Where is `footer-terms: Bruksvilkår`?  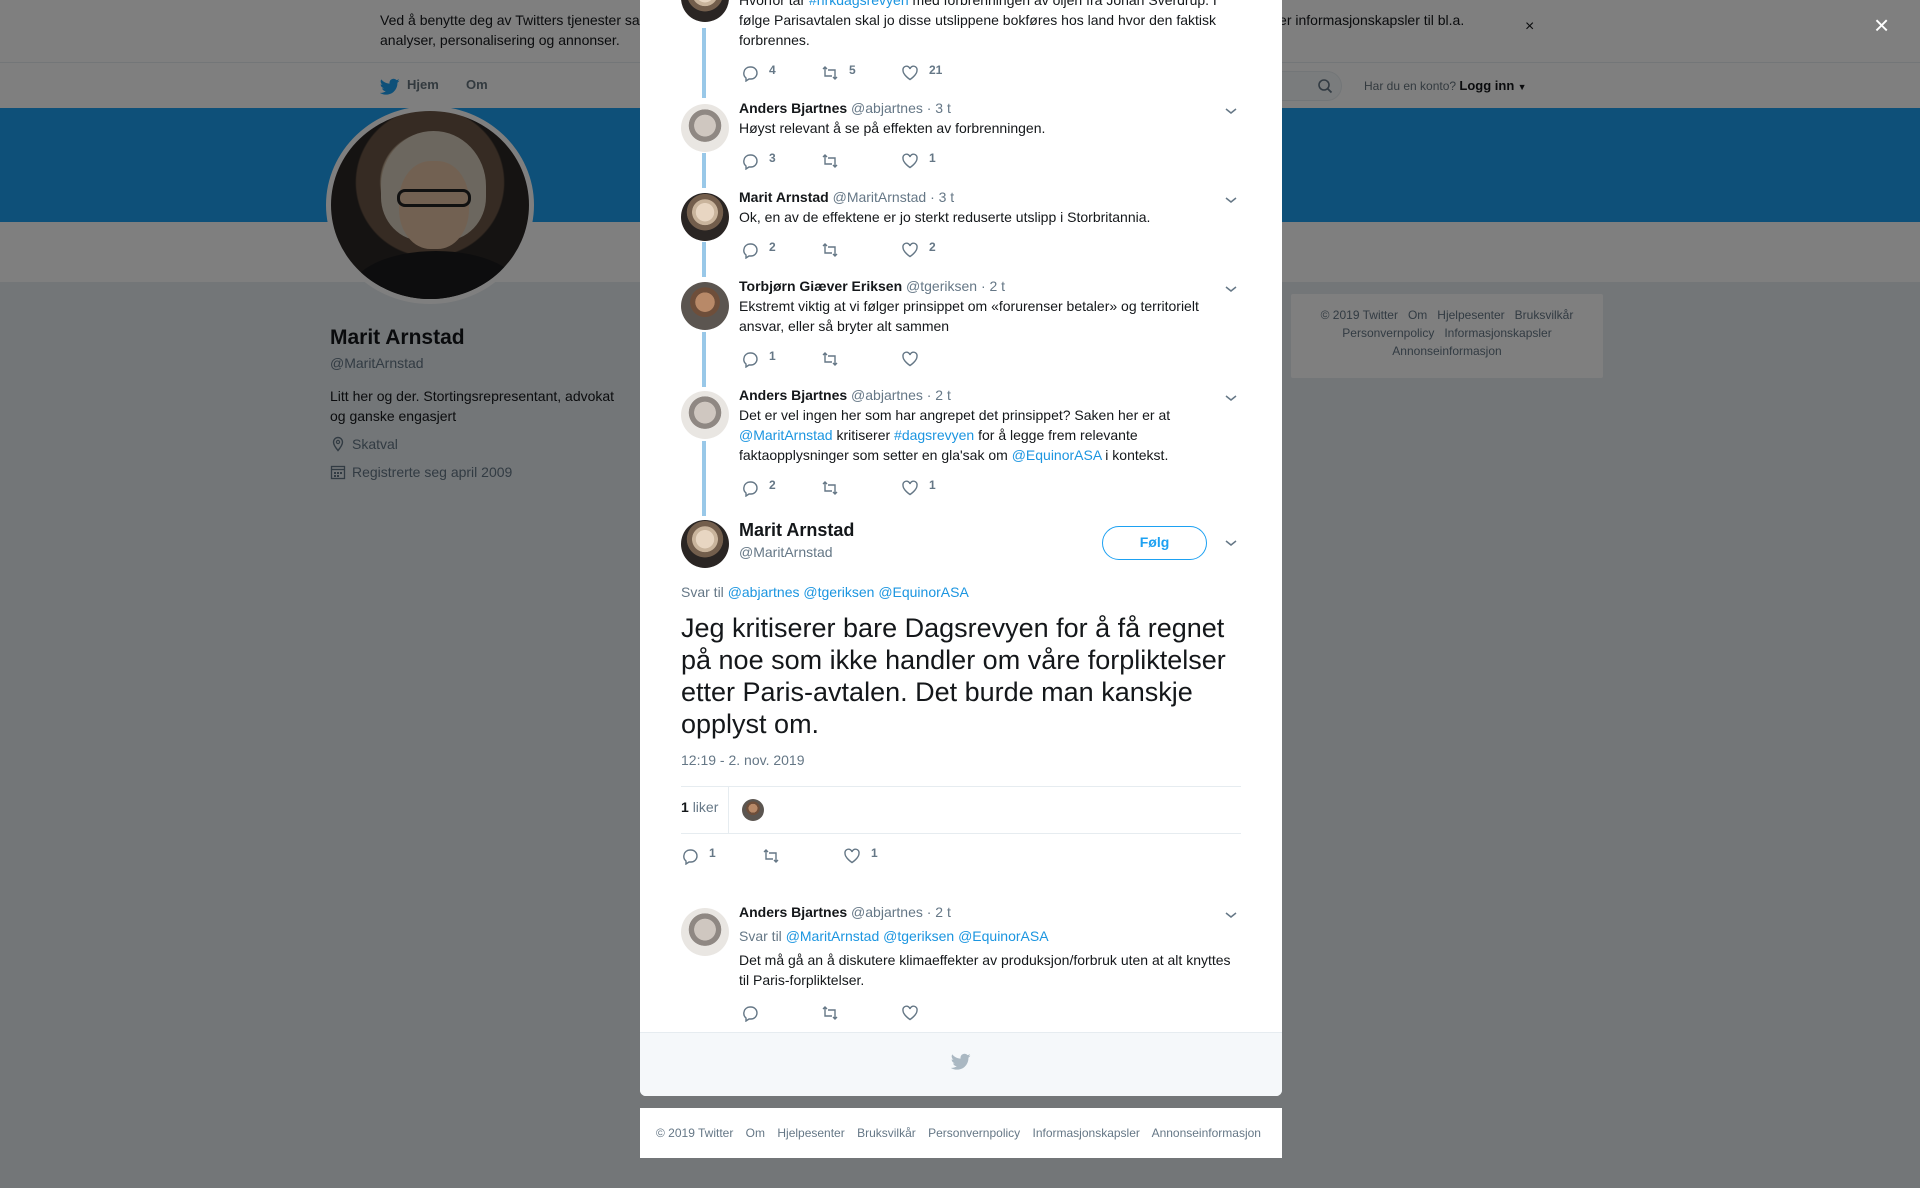
footer-terms: Bruksvilkår is located at coordinates (886, 1133).